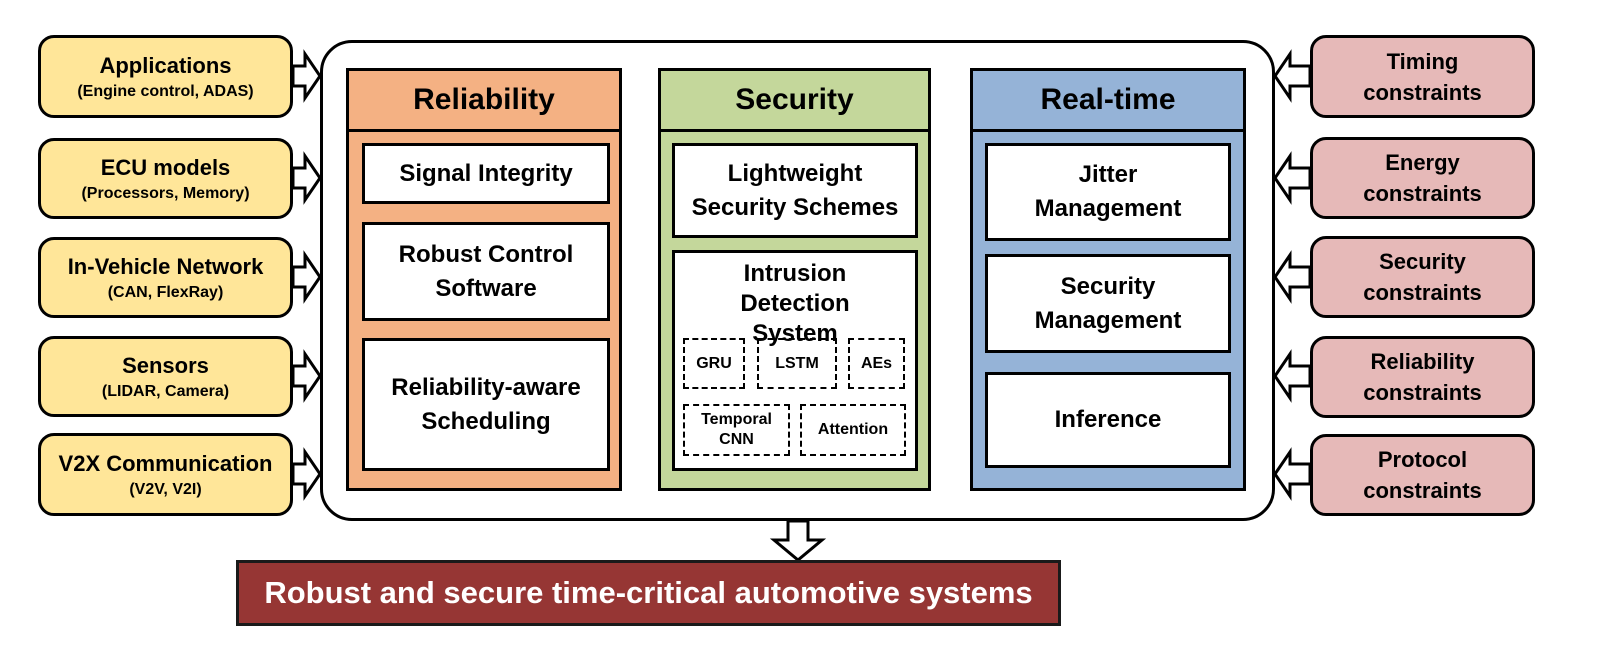  I want to click on input-in-vehicle-network: In-Vehicle Network (CAN, FlexRay), so click(165, 277).